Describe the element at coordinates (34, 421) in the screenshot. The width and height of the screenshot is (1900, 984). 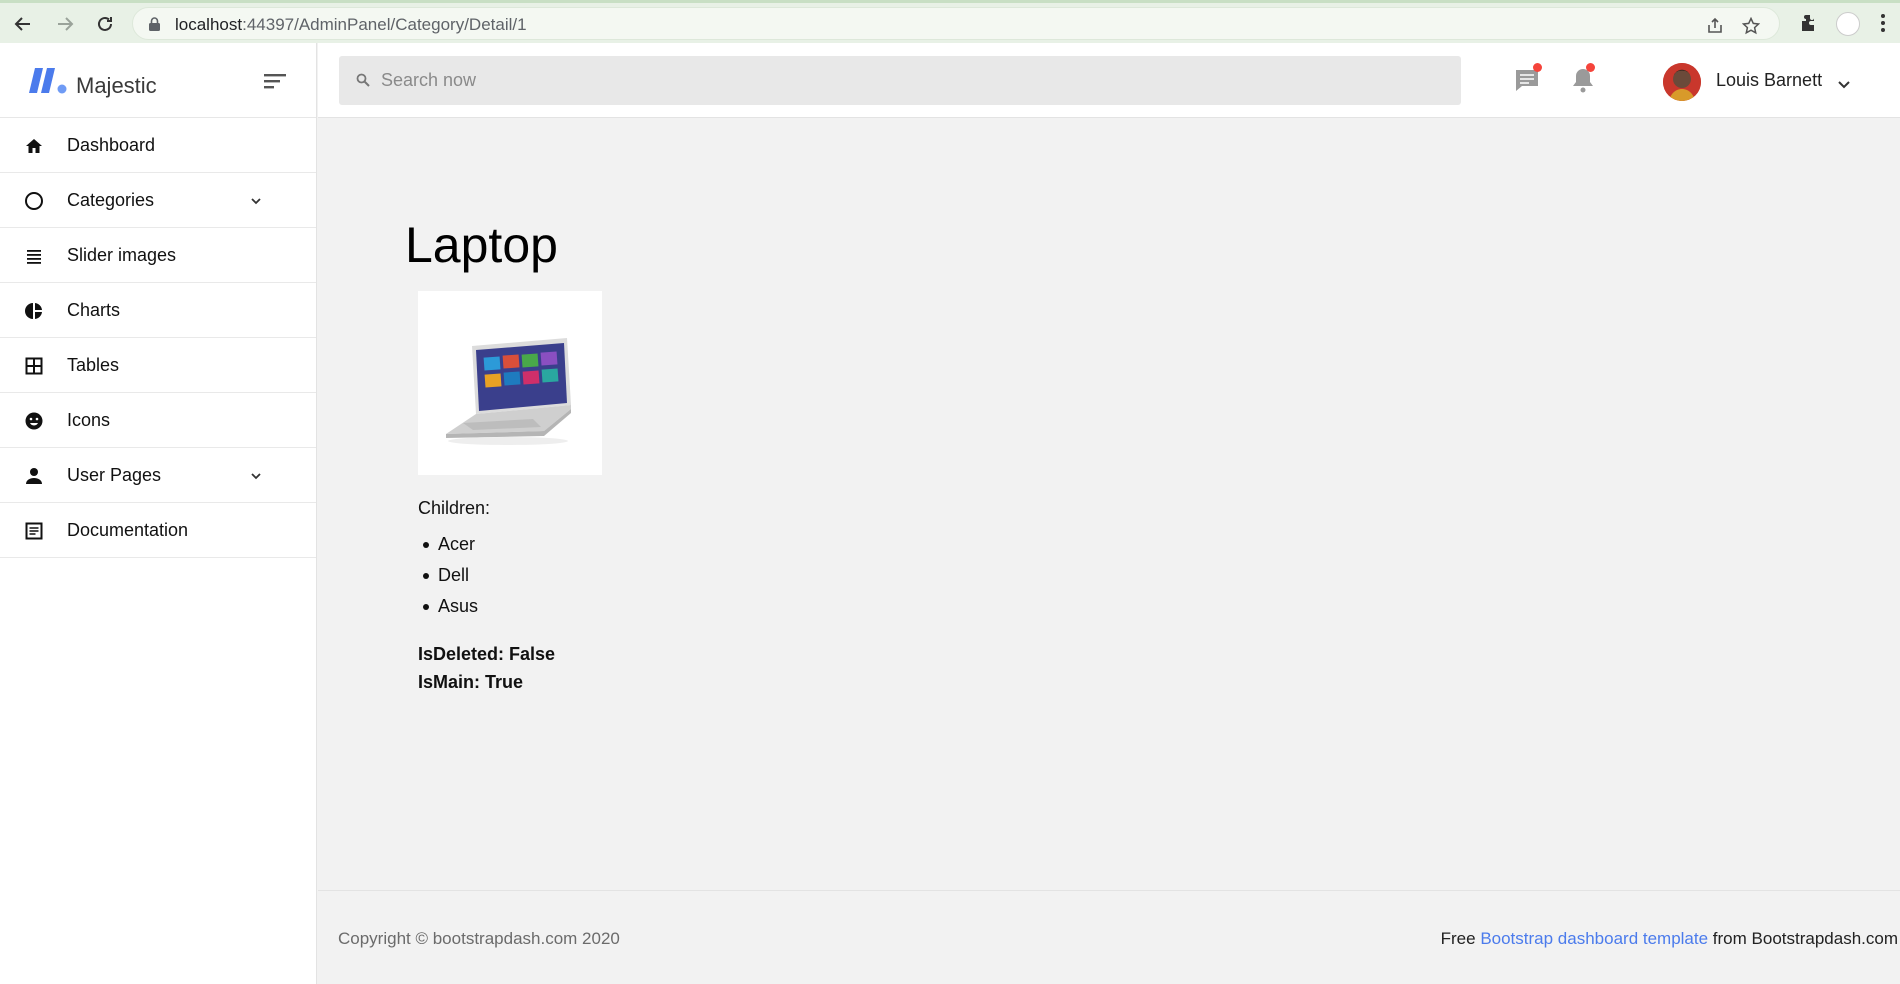
I see `smiley-icon` at that location.